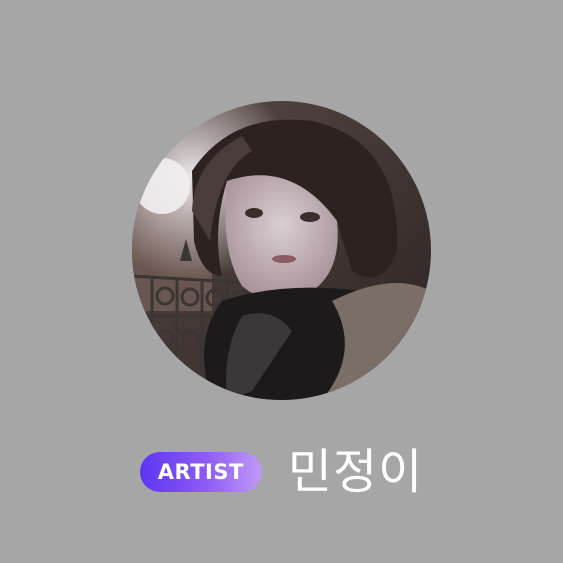 The height and width of the screenshot is (563, 563). I want to click on profile-info: ARTIST 민정이, so click(281, 472).